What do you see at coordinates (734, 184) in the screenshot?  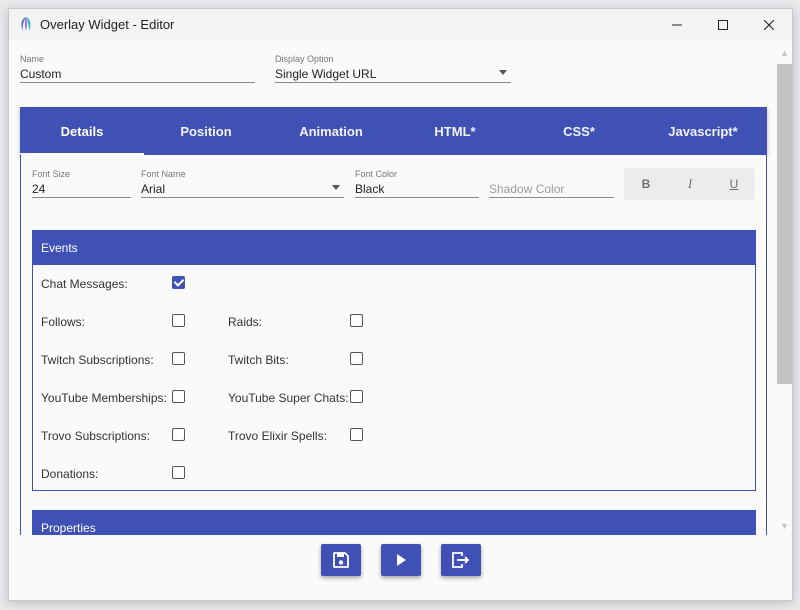 I see `underline-toggle: U` at bounding box center [734, 184].